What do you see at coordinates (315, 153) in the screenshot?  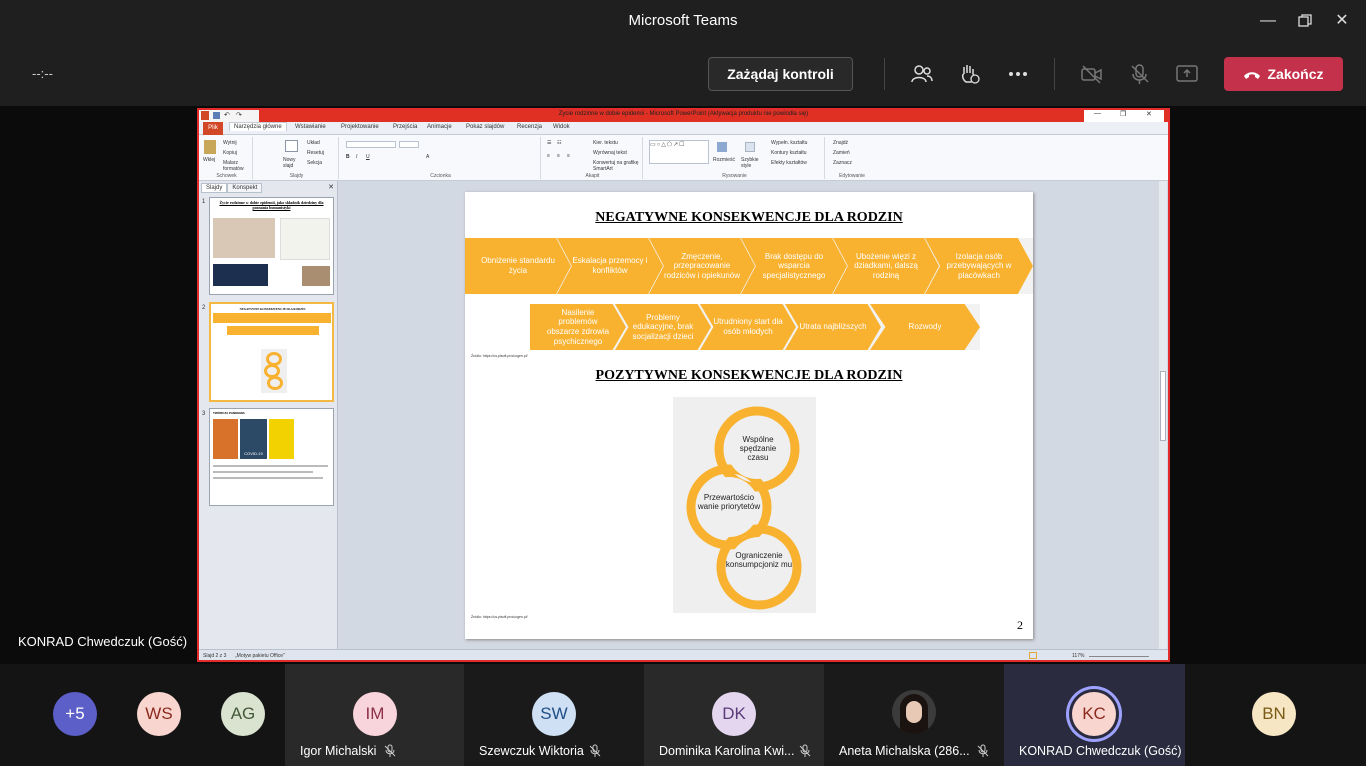 I see `reset-button: Resetuj` at bounding box center [315, 153].